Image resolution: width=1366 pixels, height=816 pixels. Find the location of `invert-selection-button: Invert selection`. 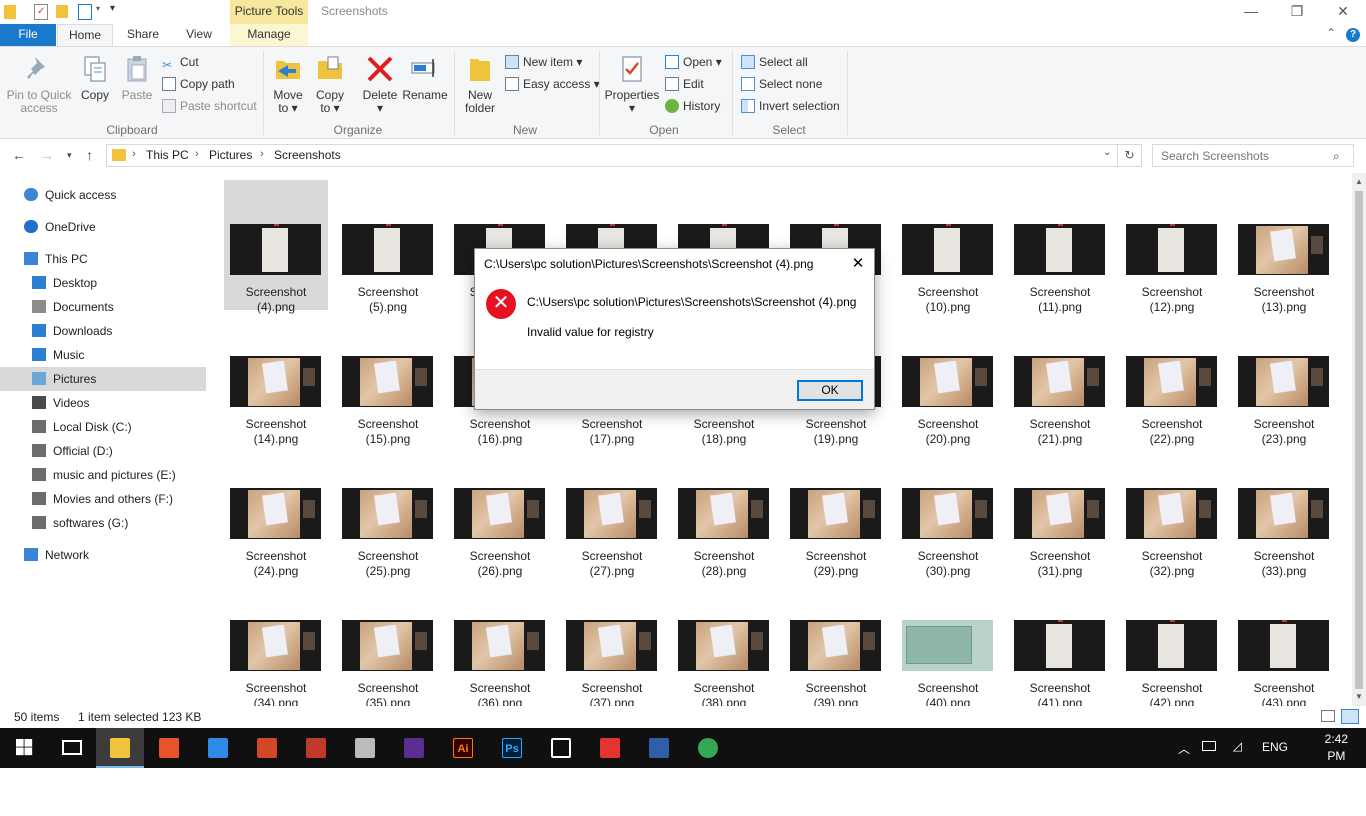

invert-selection-button: Invert selection is located at coordinates (790, 107).